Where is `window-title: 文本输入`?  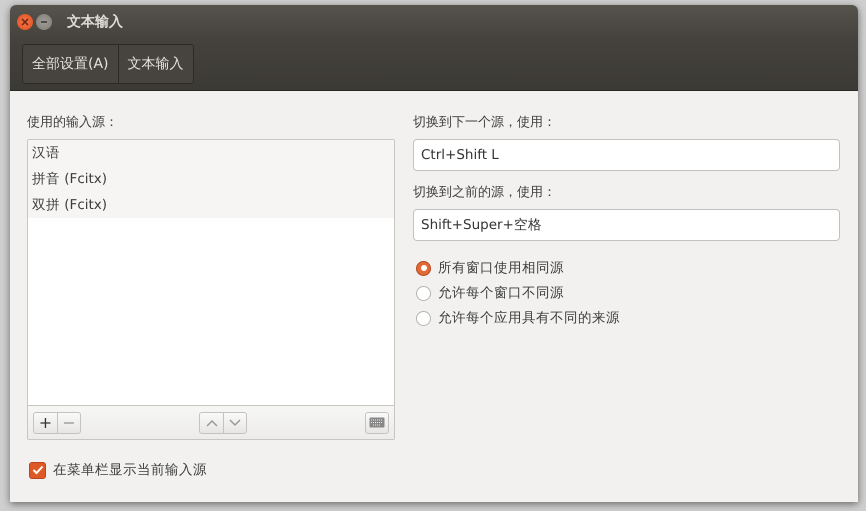 window-title: 文本输入 is located at coordinates (95, 21).